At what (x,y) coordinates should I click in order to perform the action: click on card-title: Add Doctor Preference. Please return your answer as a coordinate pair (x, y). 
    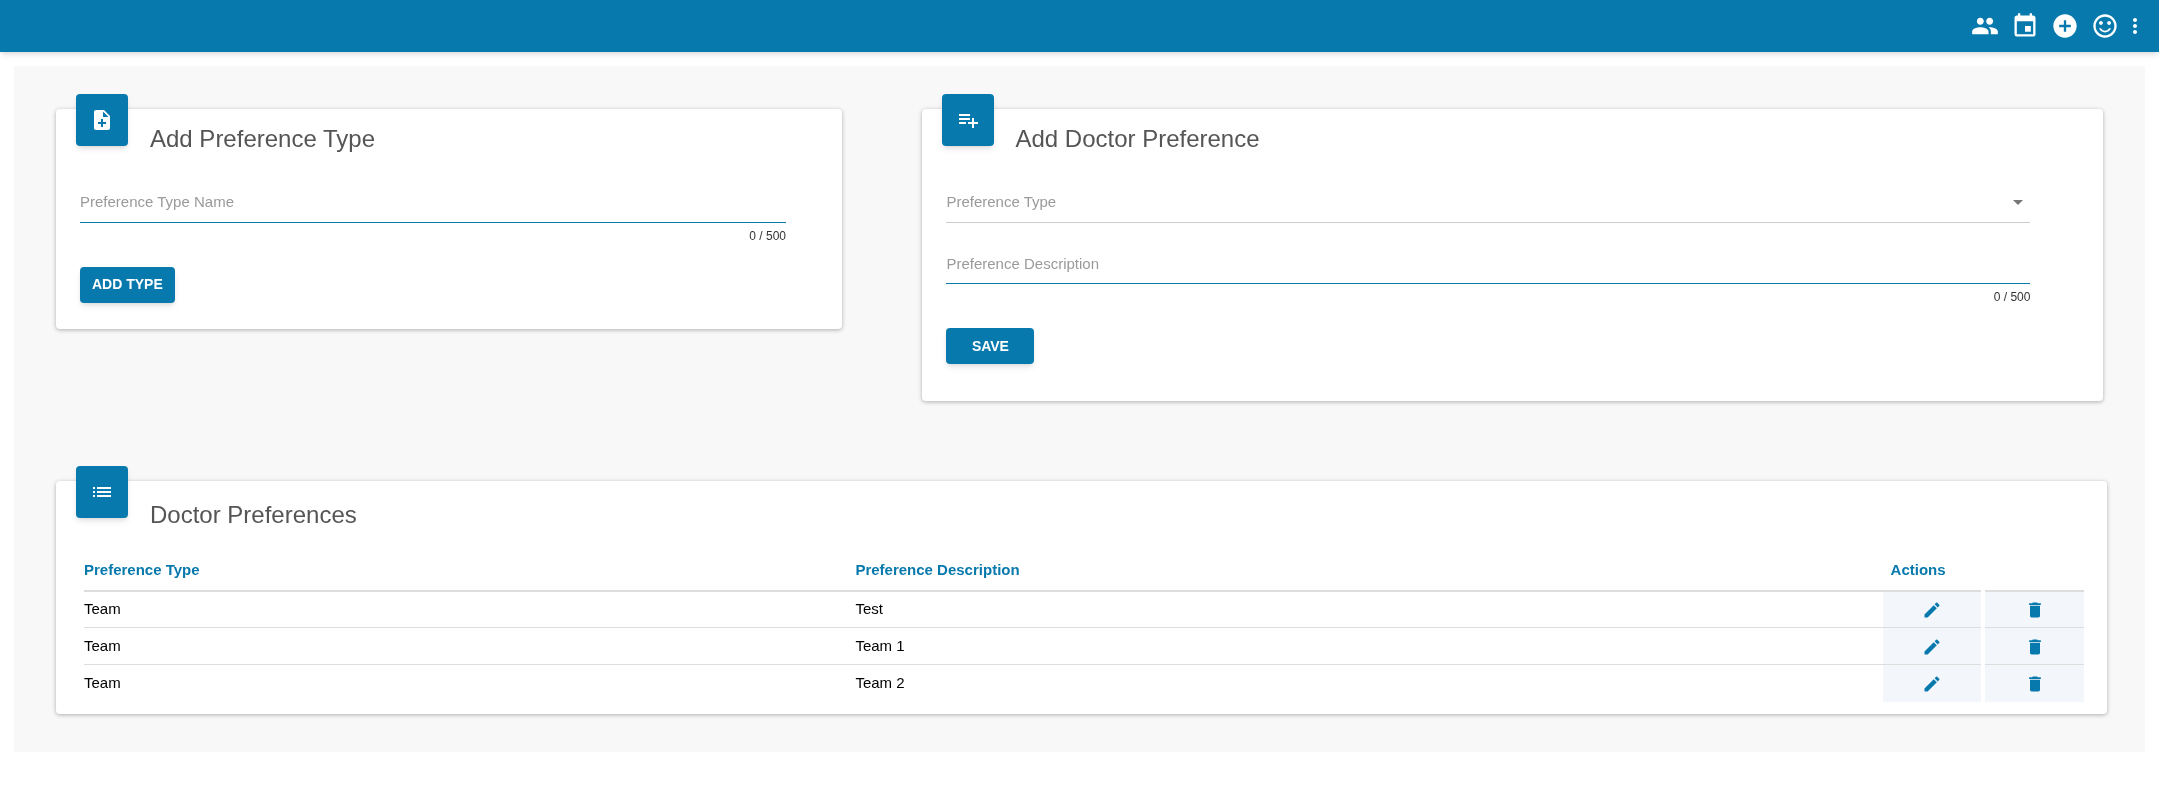
    Looking at the image, I should click on (1138, 139).